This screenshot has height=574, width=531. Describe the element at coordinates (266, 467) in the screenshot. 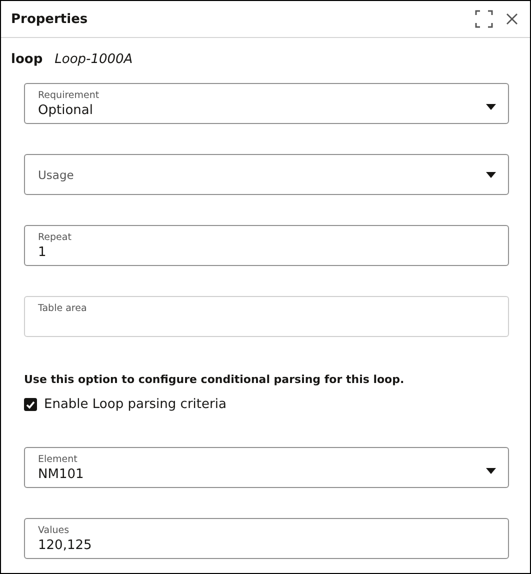

I see `dropdown-field: Element NM101` at that location.